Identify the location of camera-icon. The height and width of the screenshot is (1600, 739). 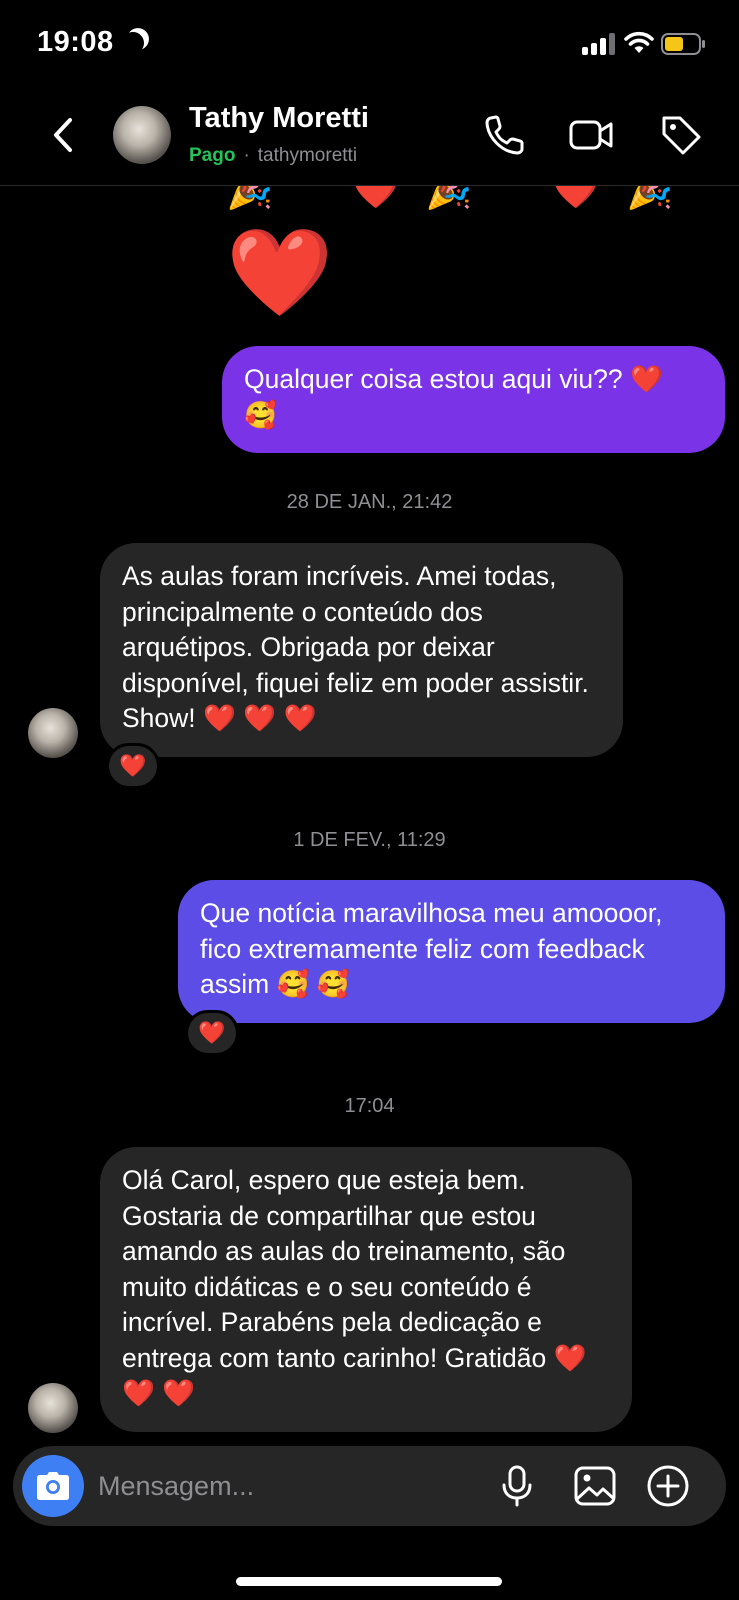
(53, 1486).